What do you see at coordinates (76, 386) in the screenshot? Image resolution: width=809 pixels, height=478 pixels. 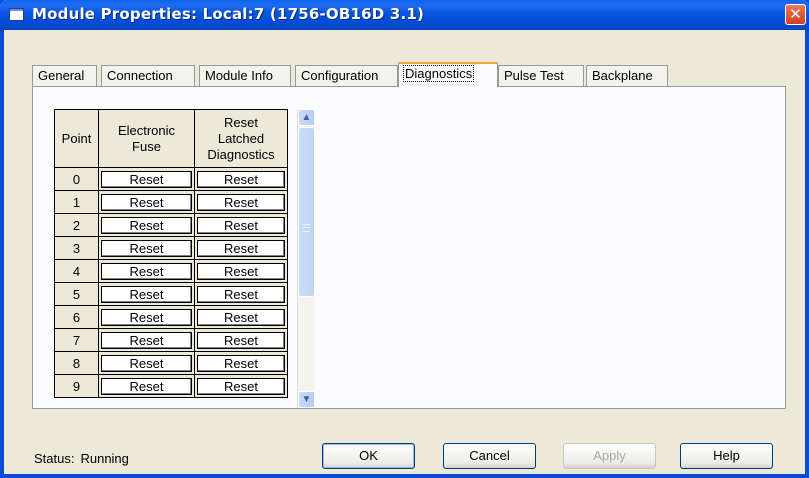 I see `point-cell: 9` at bounding box center [76, 386].